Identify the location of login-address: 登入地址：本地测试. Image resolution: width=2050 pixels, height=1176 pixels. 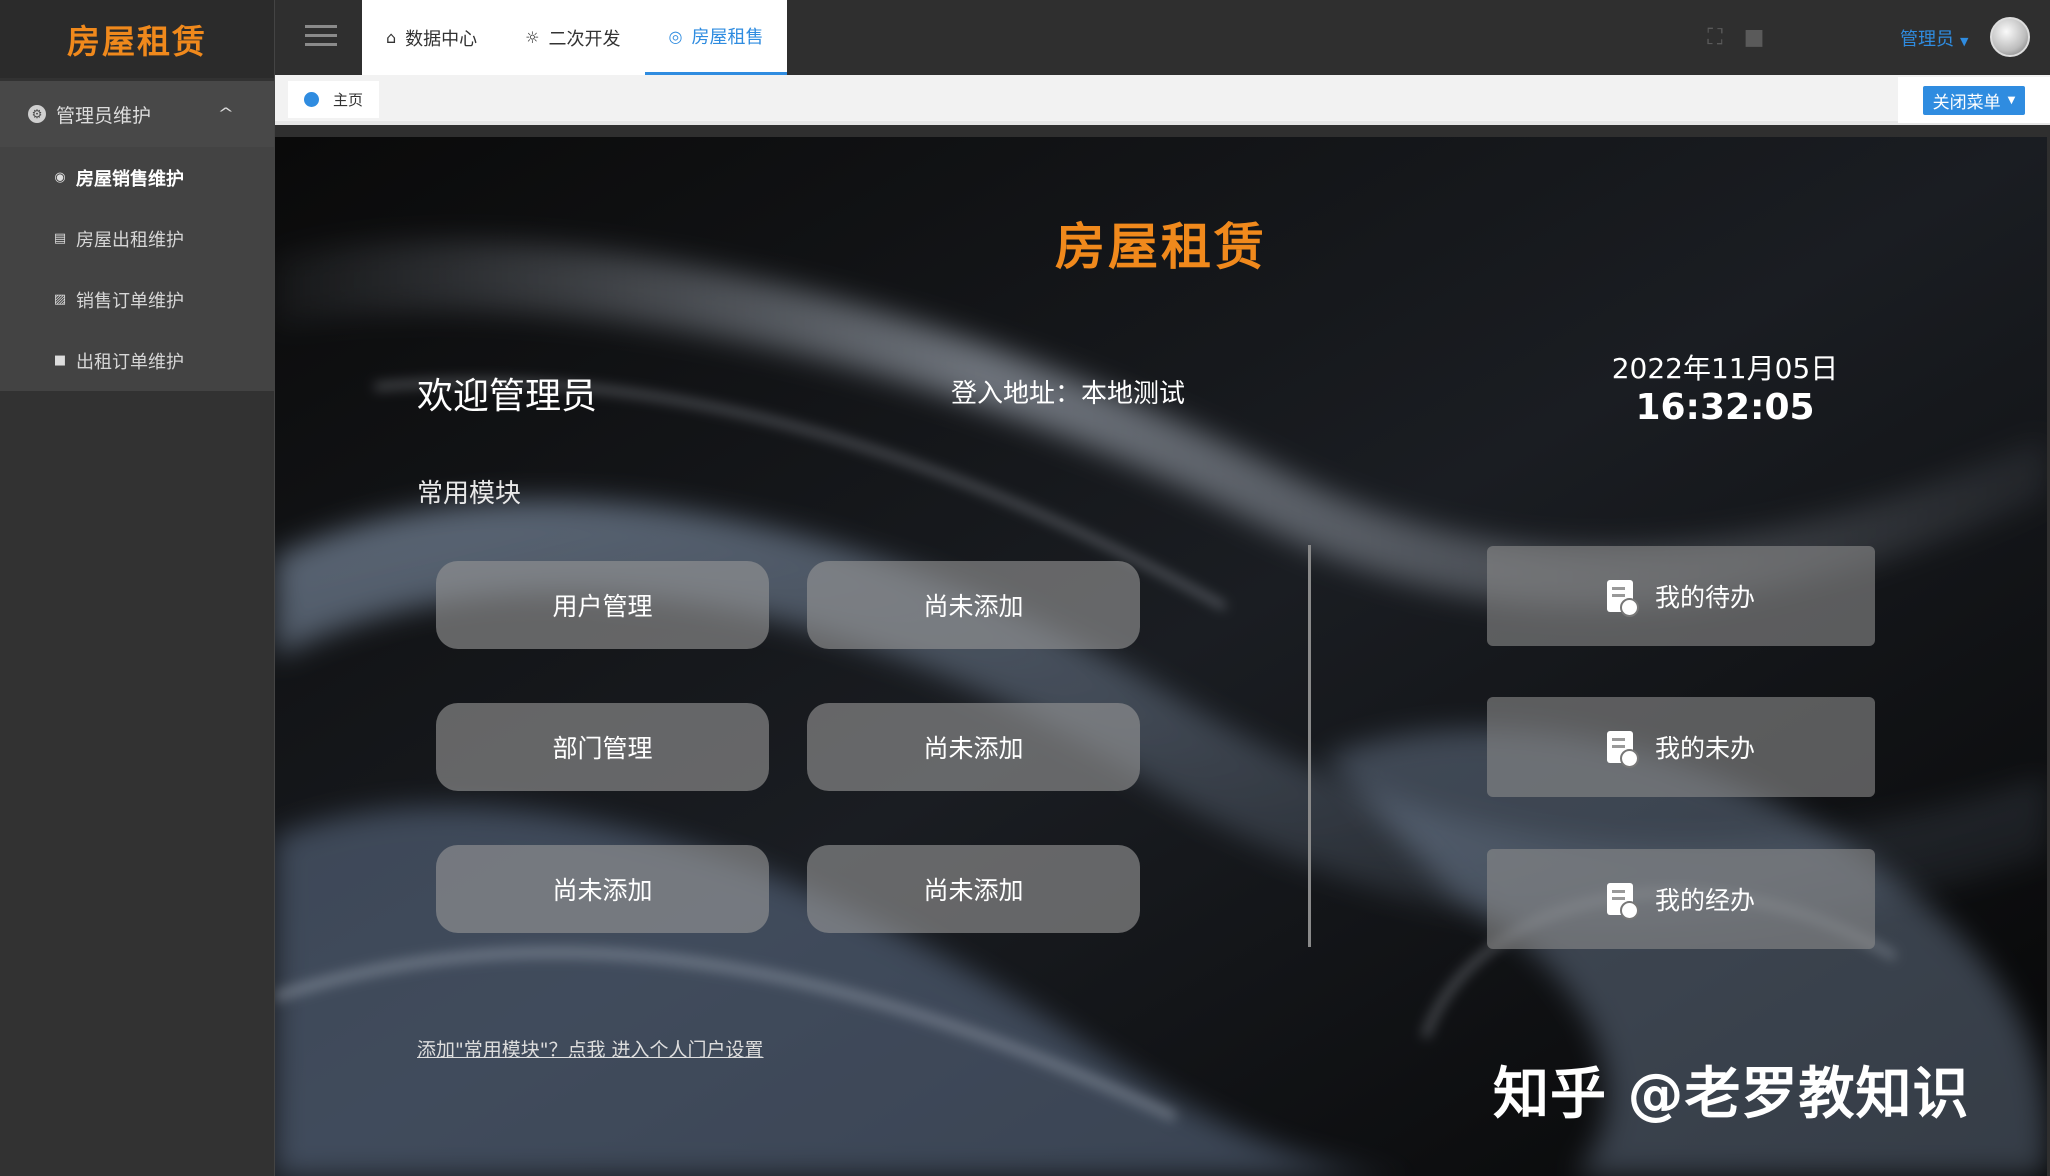
(1068, 394).